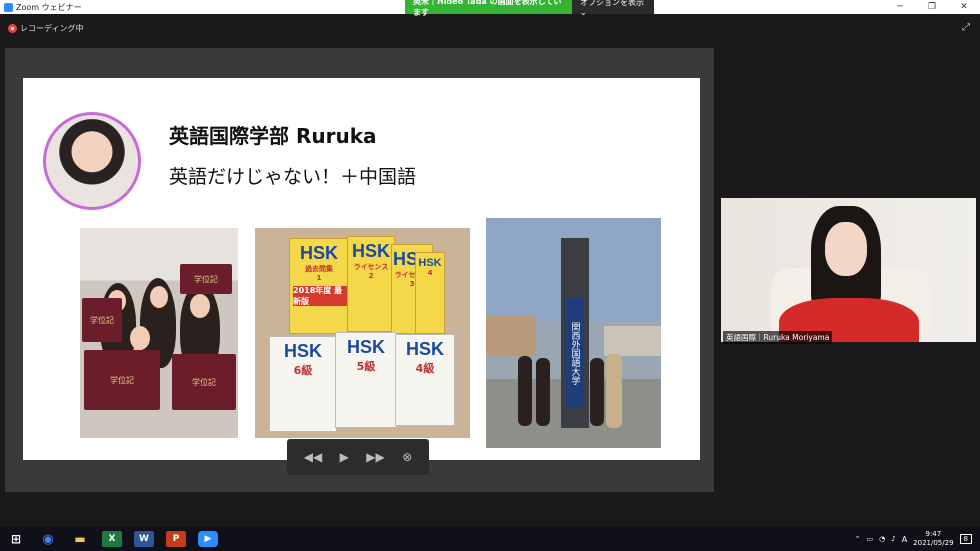 The image size is (980, 551). Describe the element at coordinates (375, 457) in the screenshot. I see `fast-forward-icon: ▶▶` at that location.